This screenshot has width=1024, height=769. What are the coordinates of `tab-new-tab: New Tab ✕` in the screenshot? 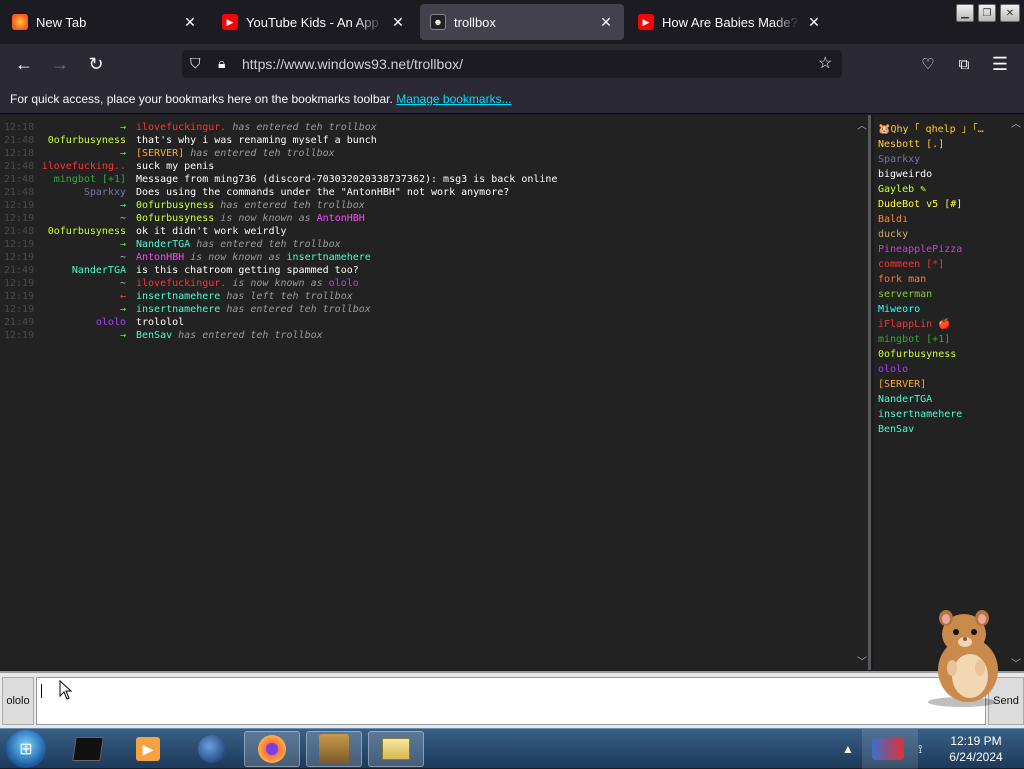 It's located at (105, 22).